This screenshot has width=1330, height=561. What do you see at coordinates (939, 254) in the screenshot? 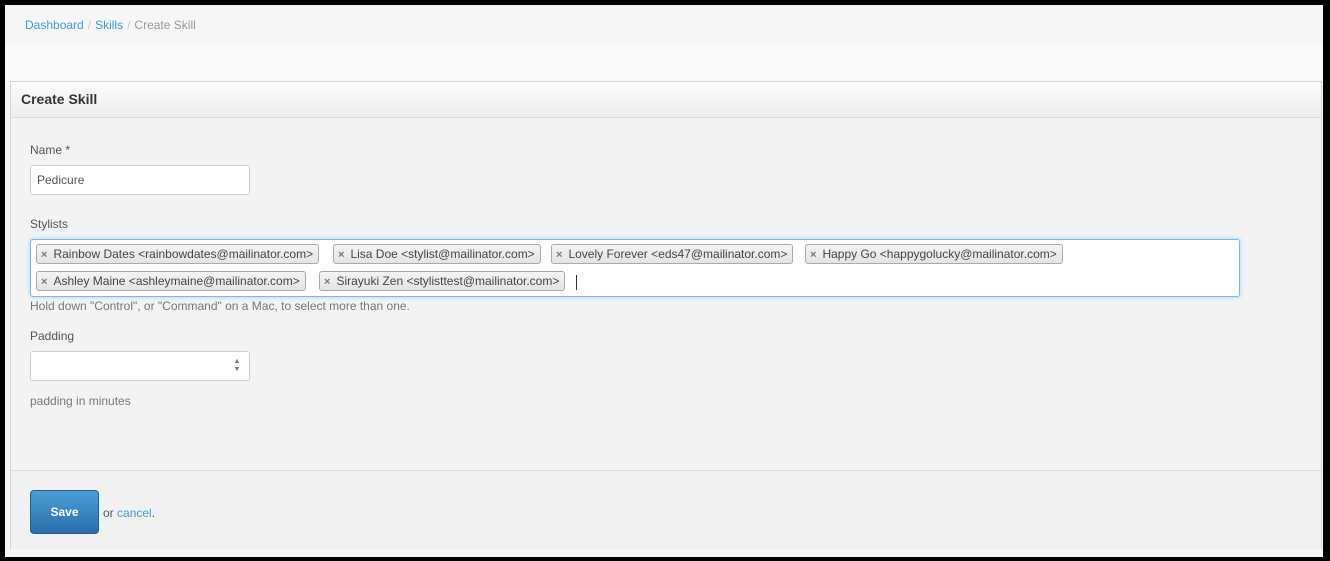
I see `stylist-token-label: Happy Go <happygolucky@mailinator.com>` at bounding box center [939, 254].